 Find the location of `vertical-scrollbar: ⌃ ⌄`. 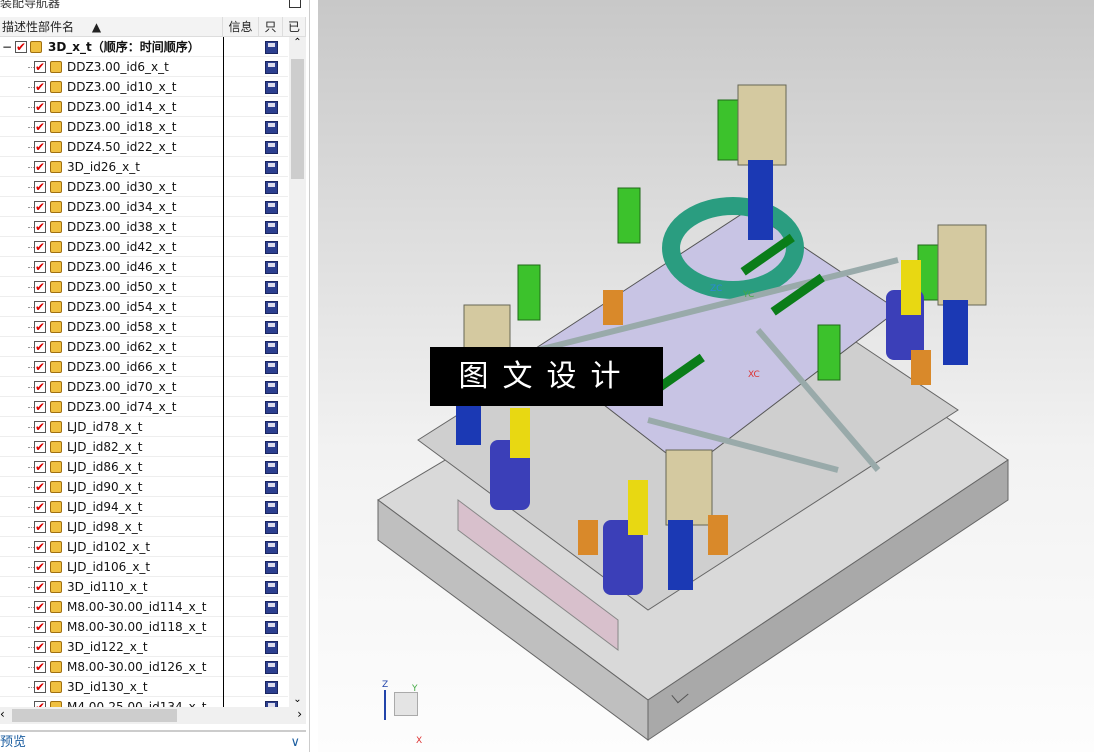

vertical-scrollbar: ⌃ ⌄ is located at coordinates (297, 372).